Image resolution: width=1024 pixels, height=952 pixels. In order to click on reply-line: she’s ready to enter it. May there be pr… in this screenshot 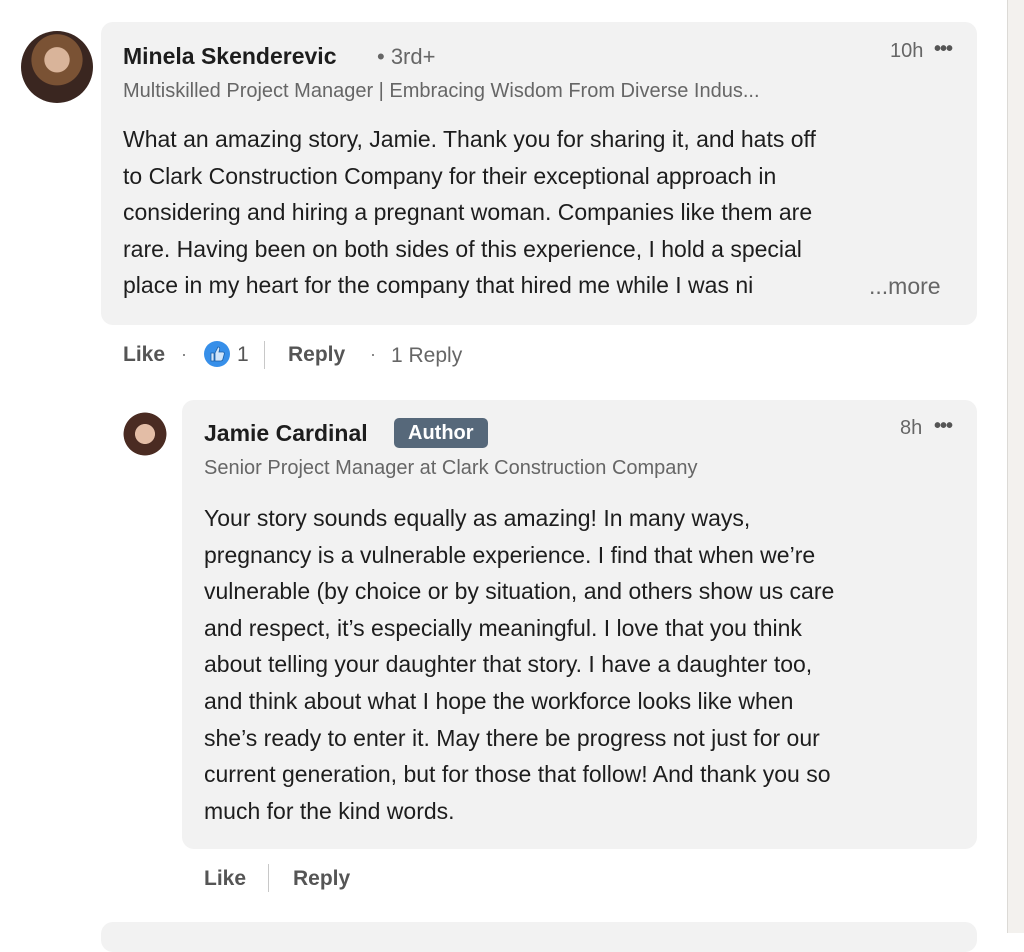, I will do `click(512, 737)`.